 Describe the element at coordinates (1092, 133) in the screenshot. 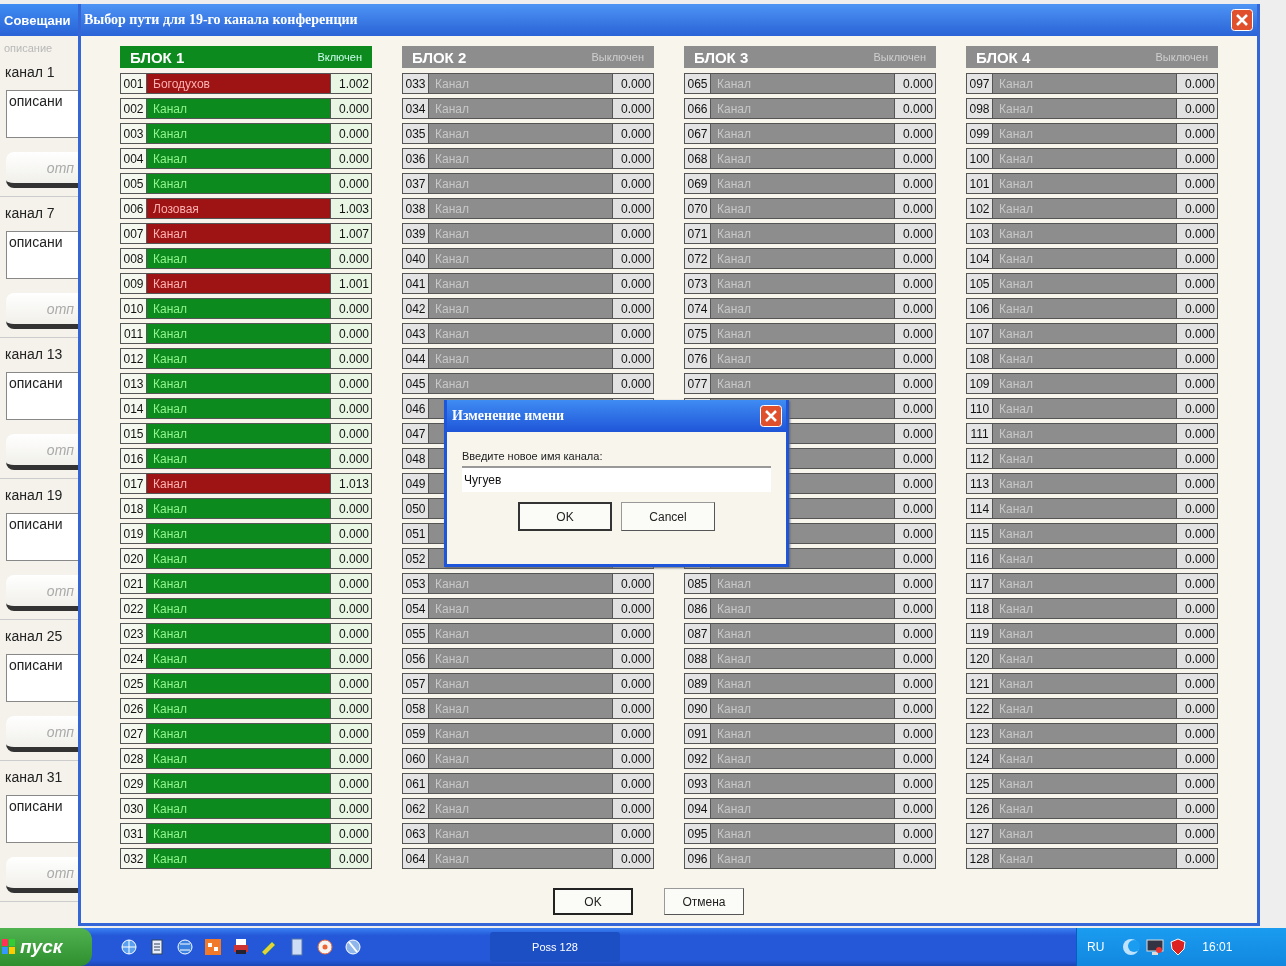

I see `channel-row: 099 Канал 0.000` at that location.